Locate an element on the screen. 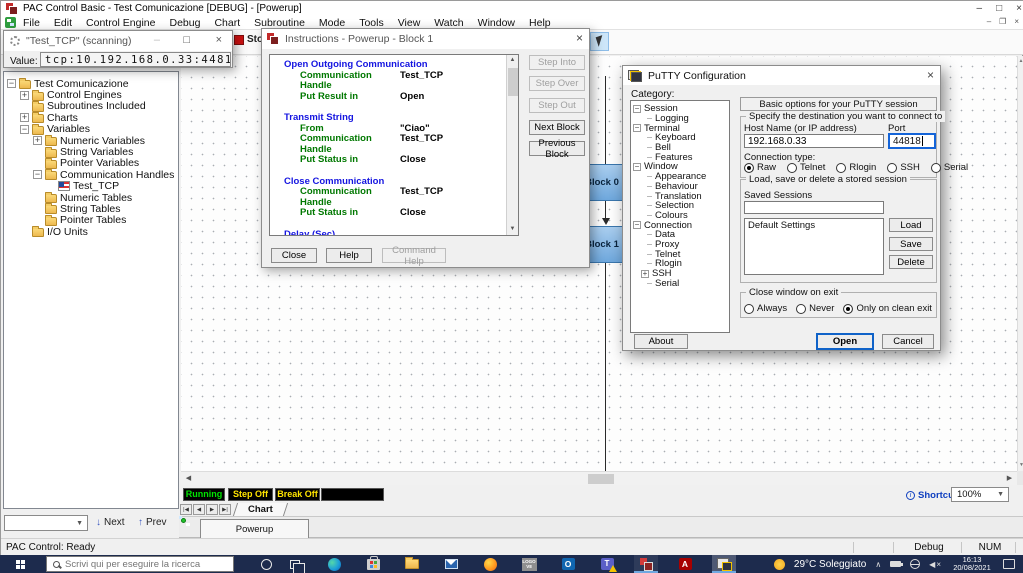 Image resolution: width=1023 pixels, height=573 pixels. menu-window: Window is located at coordinates (496, 23).